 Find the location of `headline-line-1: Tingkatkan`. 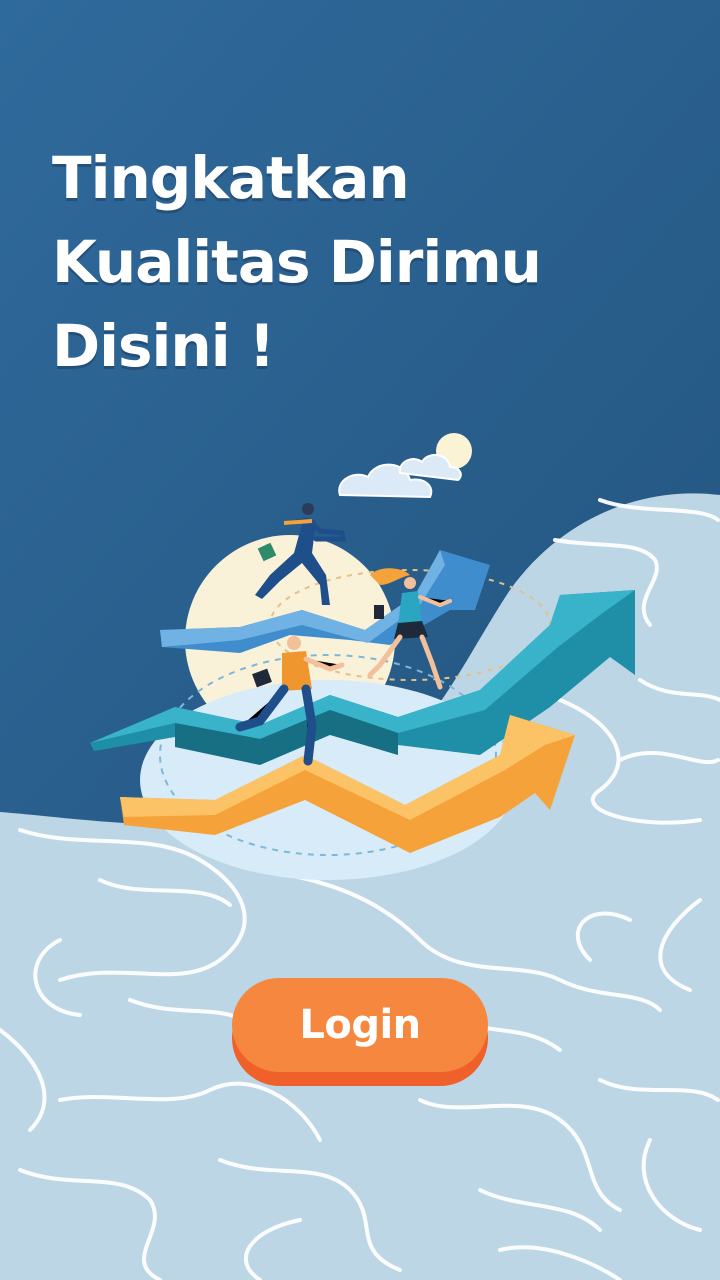

headline-line-1: Tingkatkan is located at coordinates (231, 178).